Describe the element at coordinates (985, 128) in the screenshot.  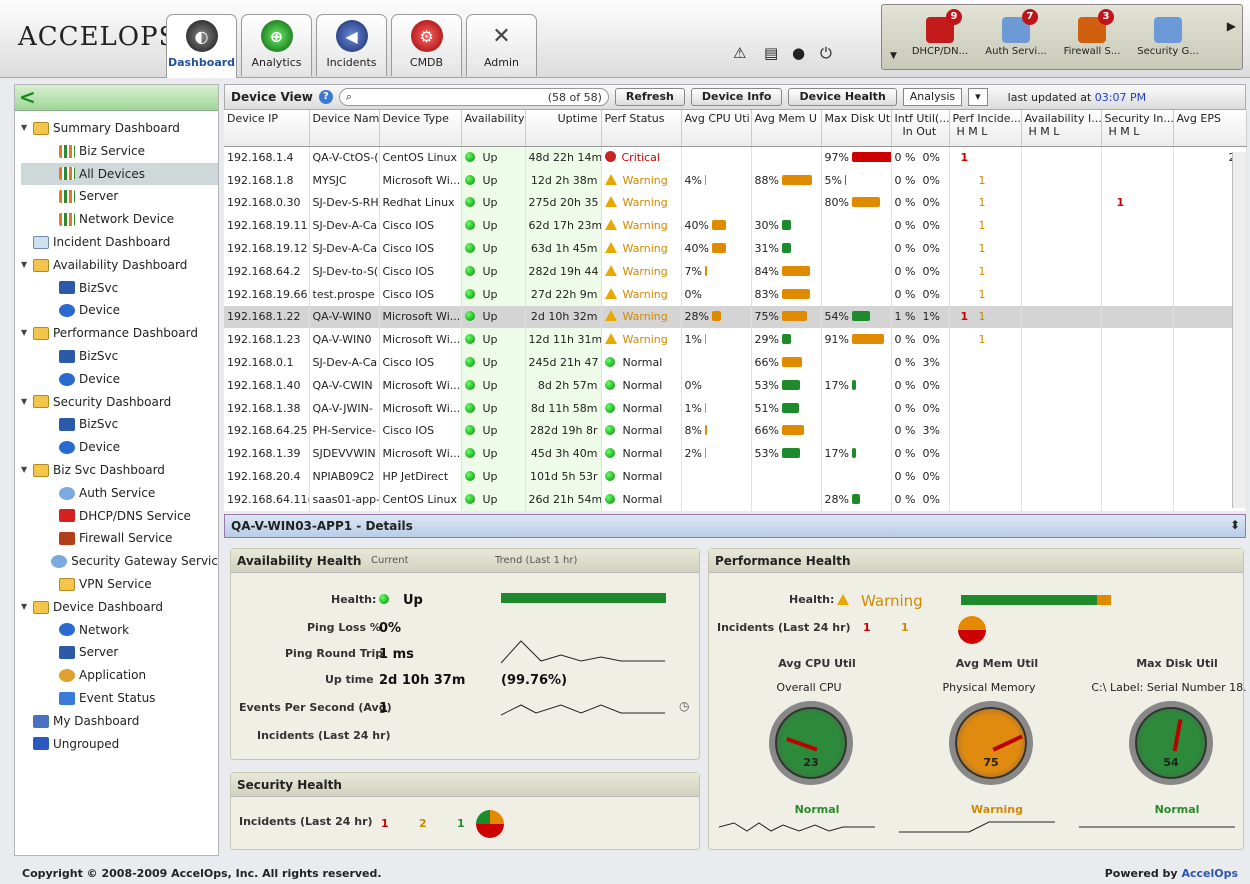
I see `column-header: Perf Incide... H M L` at that location.